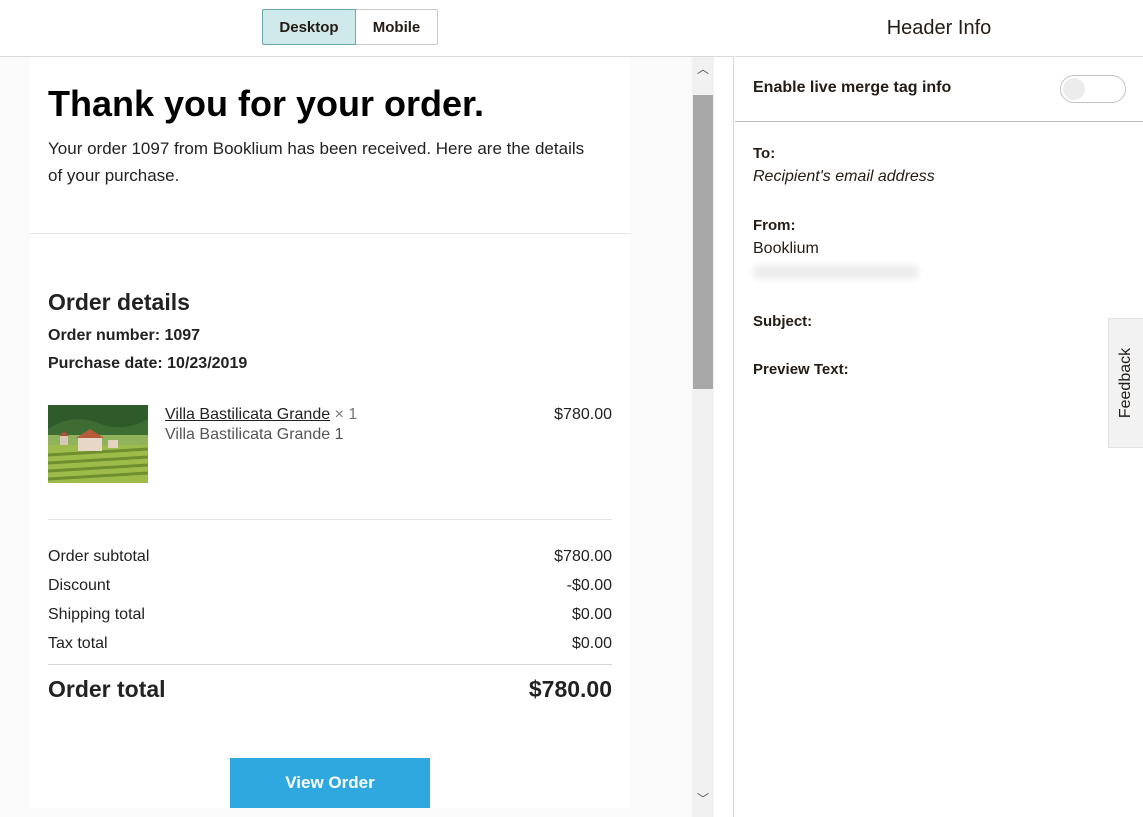 This screenshot has height=817, width=1143. I want to click on desktop-toggle-button: Desktop, so click(309, 27).